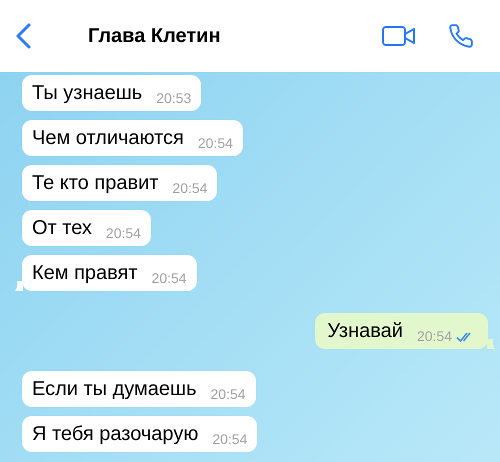 The height and width of the screenshot is (462, 500). Describe the element at coordinates (174, 98) in the screenshot. I see `message-time: 20:53` at that location.